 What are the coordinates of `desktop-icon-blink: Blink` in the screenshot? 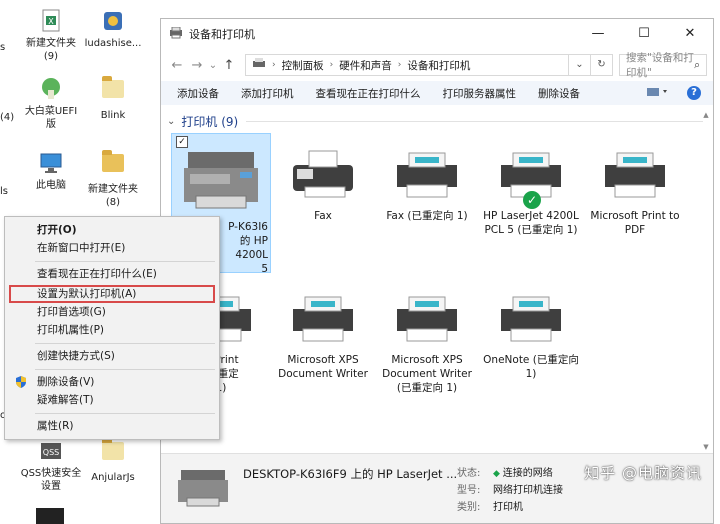 It's located at (113, 99).